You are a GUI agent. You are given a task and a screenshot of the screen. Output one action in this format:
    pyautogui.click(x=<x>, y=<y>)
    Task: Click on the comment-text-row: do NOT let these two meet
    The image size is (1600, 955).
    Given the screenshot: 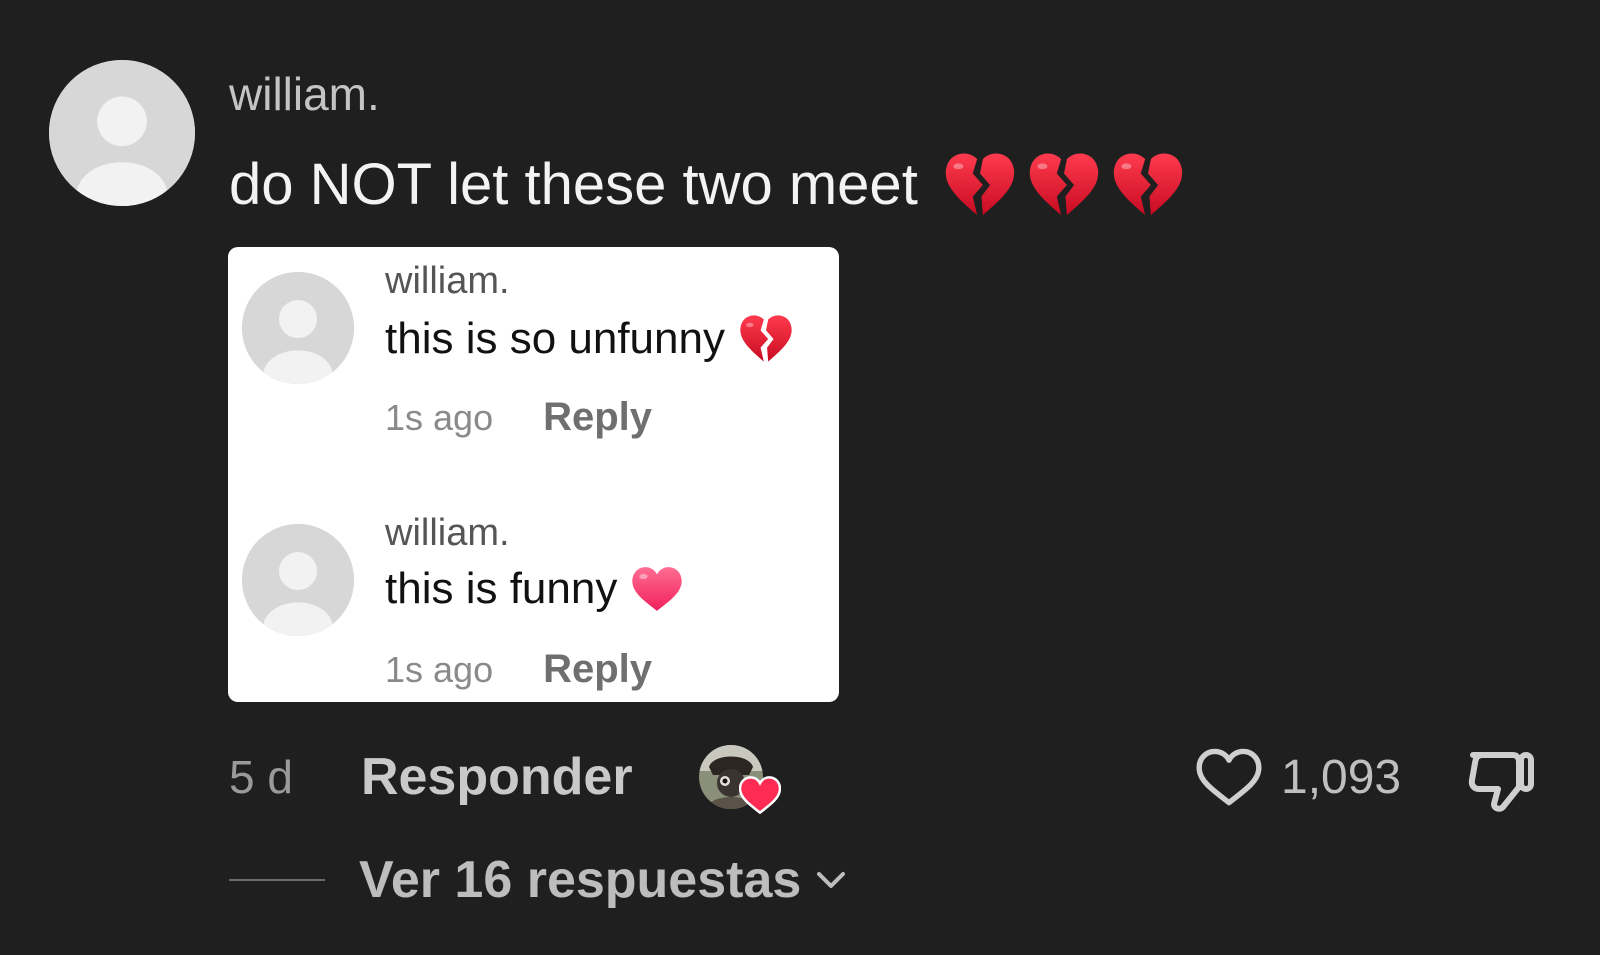 What is the action you would take?
    pyautogui.click(x=706, y=185)
    